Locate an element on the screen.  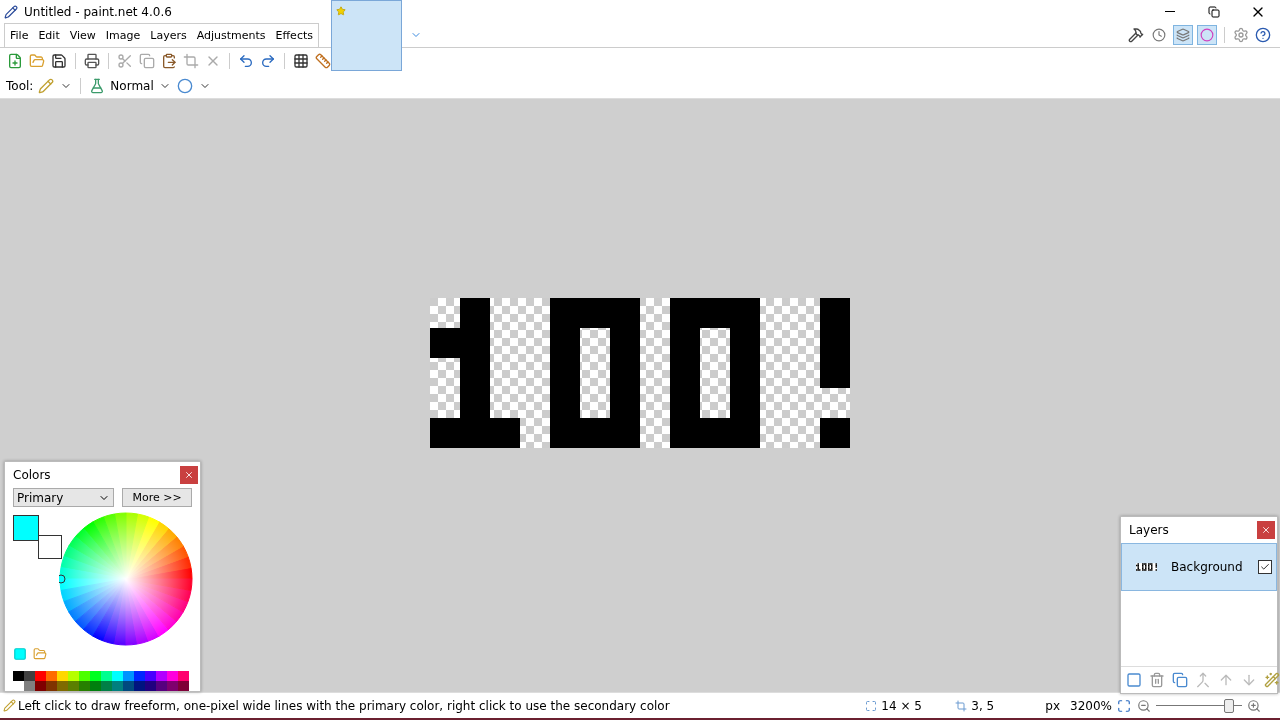
cursor-position: 3, 5 is located at coordinates (983, 705).